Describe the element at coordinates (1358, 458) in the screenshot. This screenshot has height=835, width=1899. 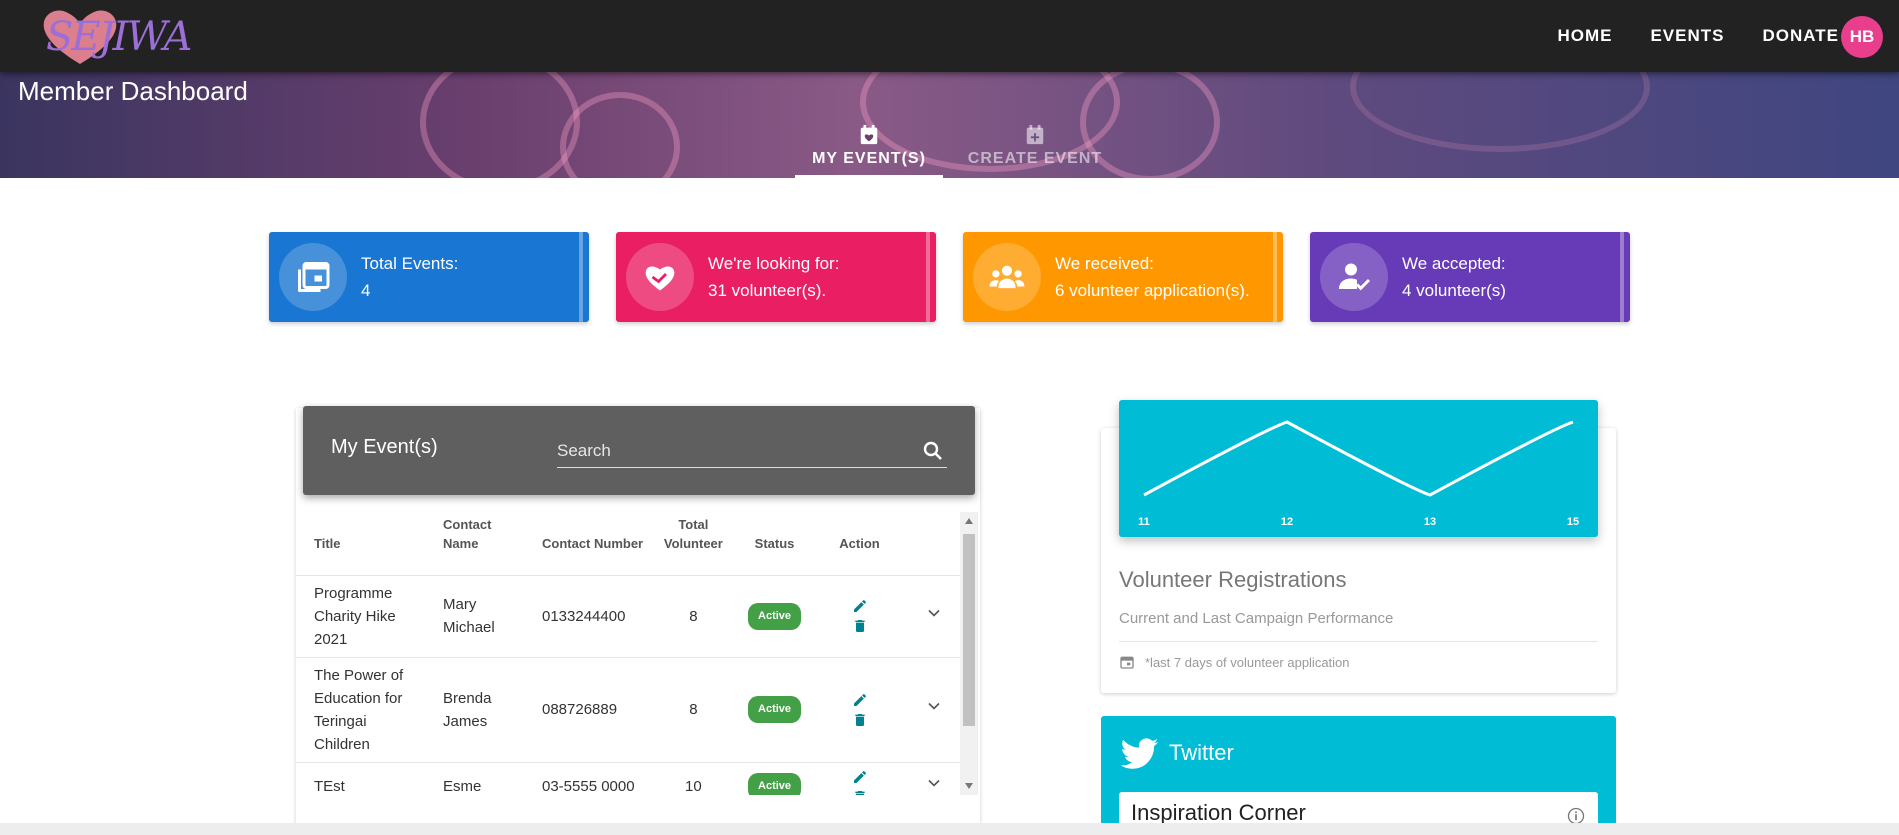
I see `chart-series-line` at that location.